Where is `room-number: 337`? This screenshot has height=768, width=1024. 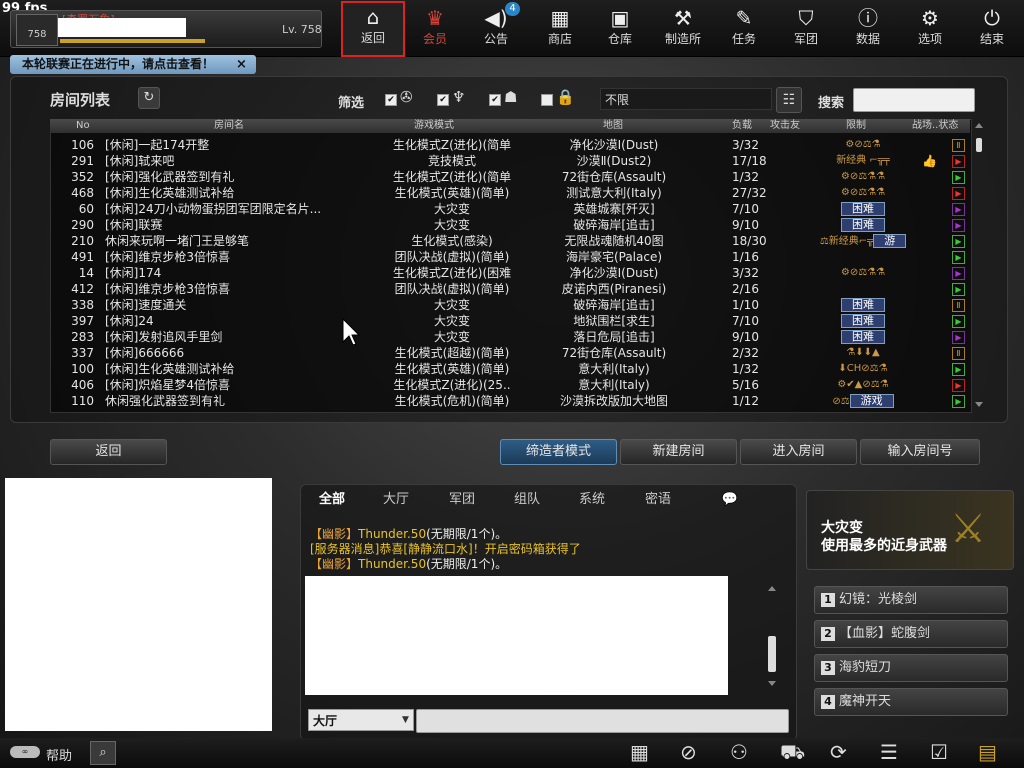 room-number: 337 is located at coordinates (82, 353).